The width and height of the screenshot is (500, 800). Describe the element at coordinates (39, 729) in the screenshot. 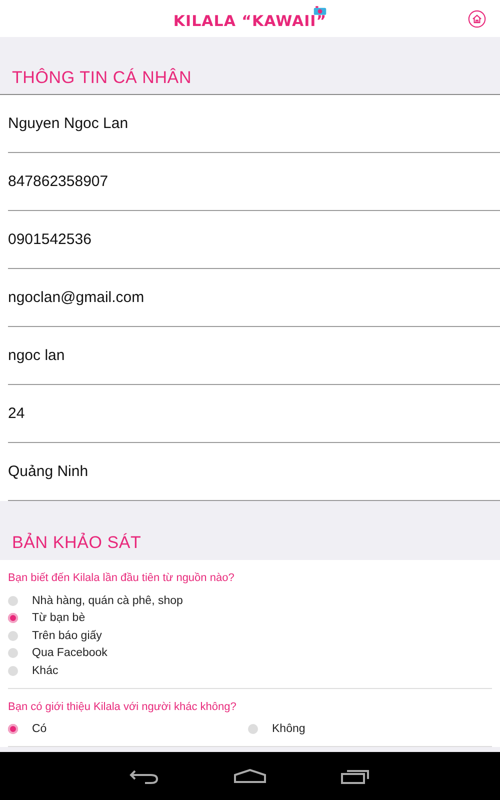

I see `option-label: Có` at that location.